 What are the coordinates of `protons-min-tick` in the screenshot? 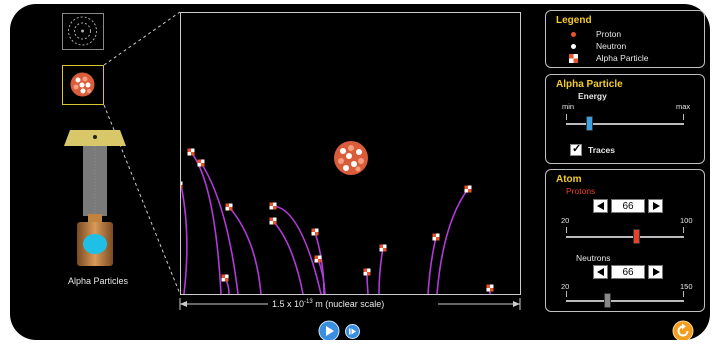 It's located at (566, 230).